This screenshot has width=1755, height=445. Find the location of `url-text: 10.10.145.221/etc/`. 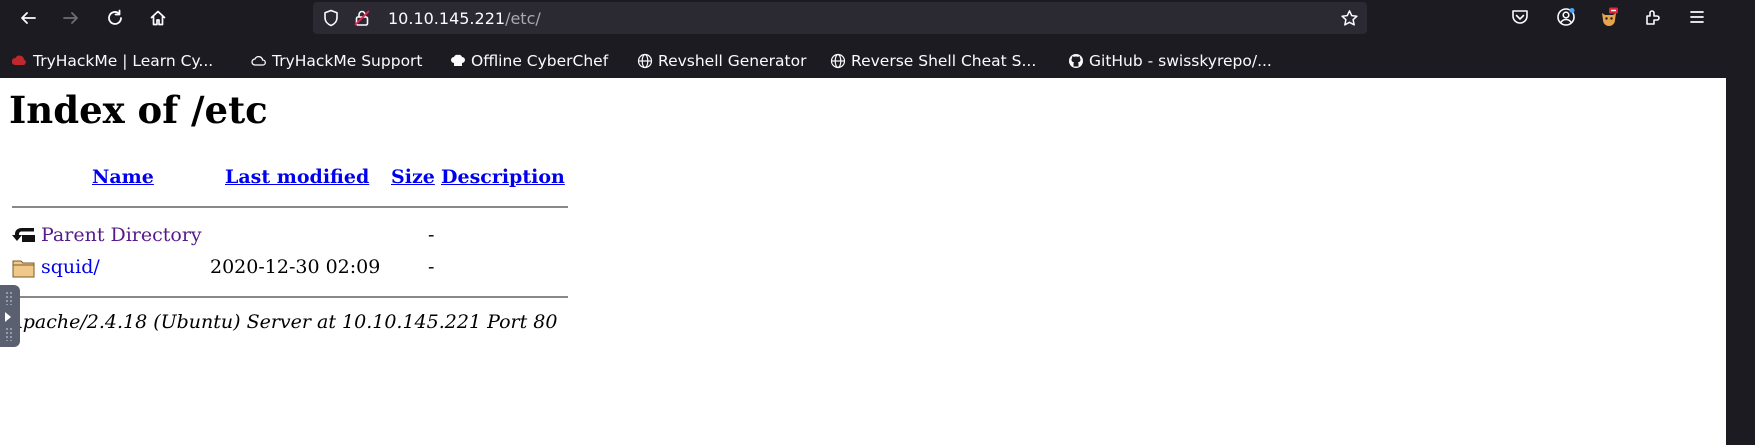

url-text: 10.10.145.221/etc/ is located at coordinates (464, 19).